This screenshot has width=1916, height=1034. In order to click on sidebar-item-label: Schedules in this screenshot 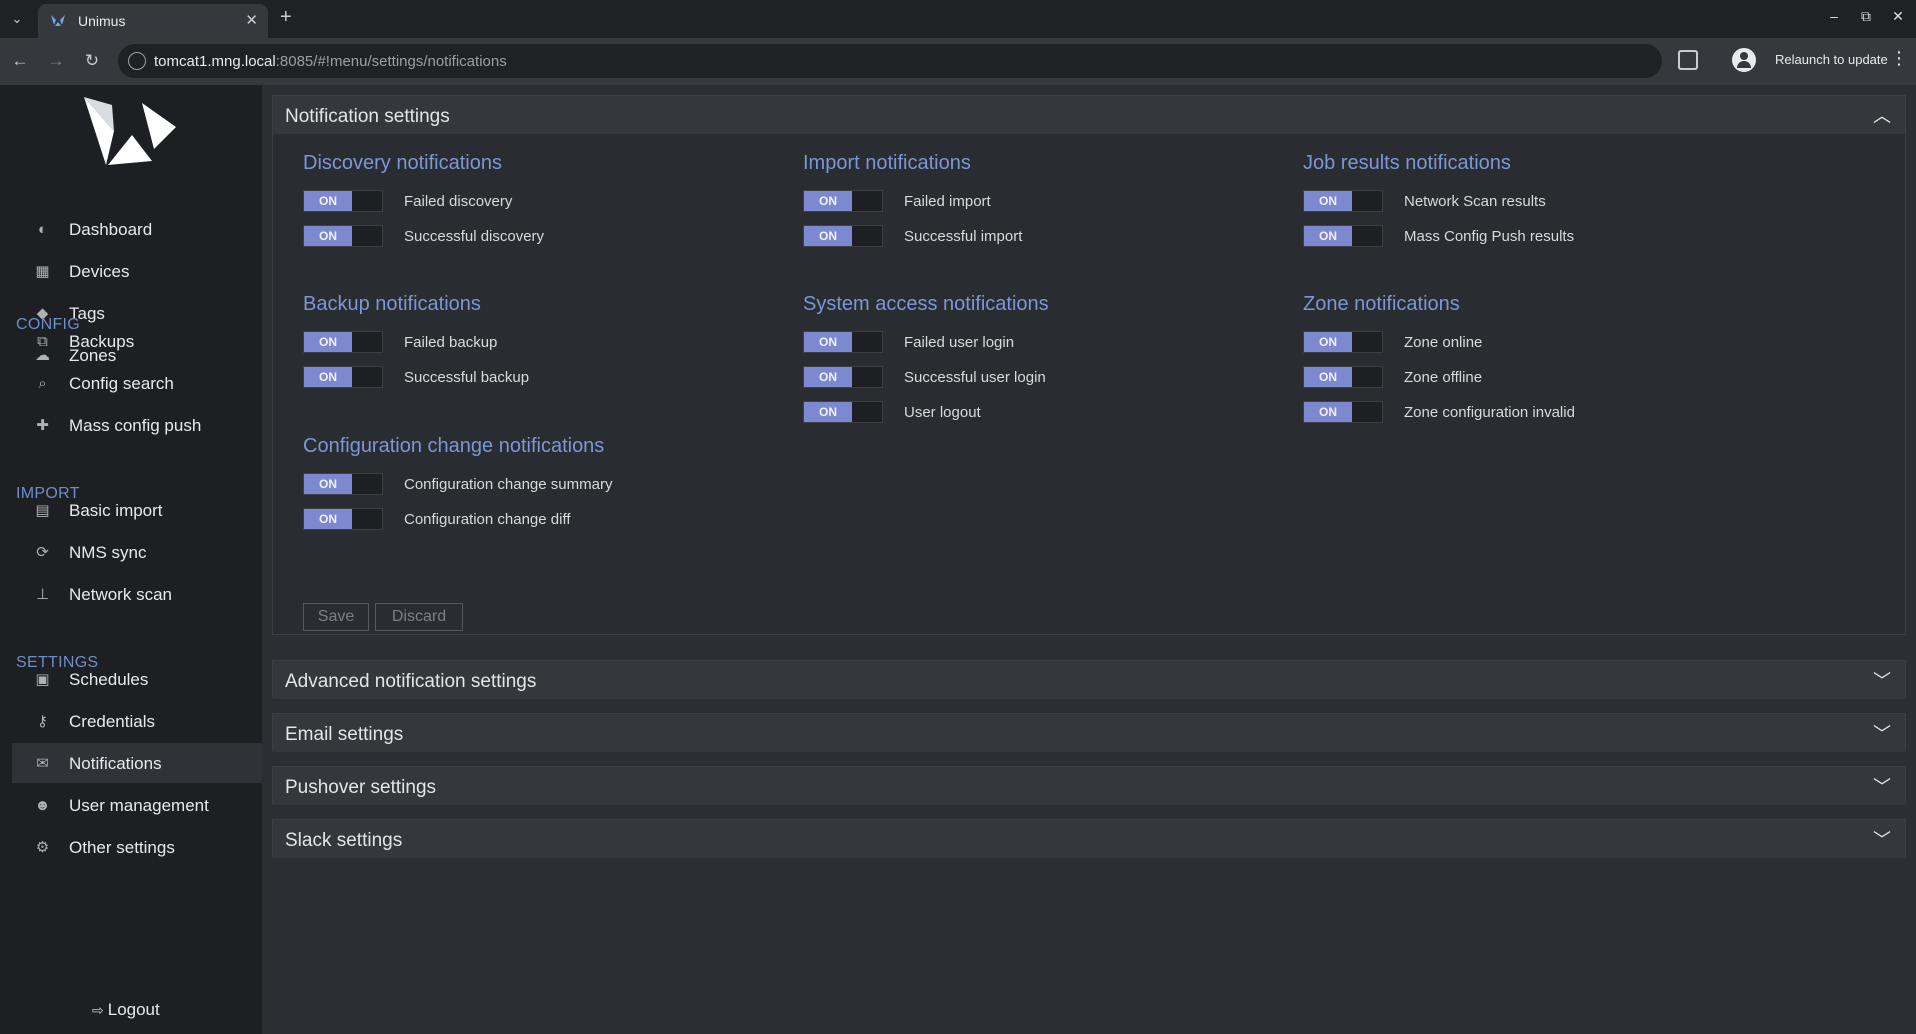, I will do `click(109, 679)`.